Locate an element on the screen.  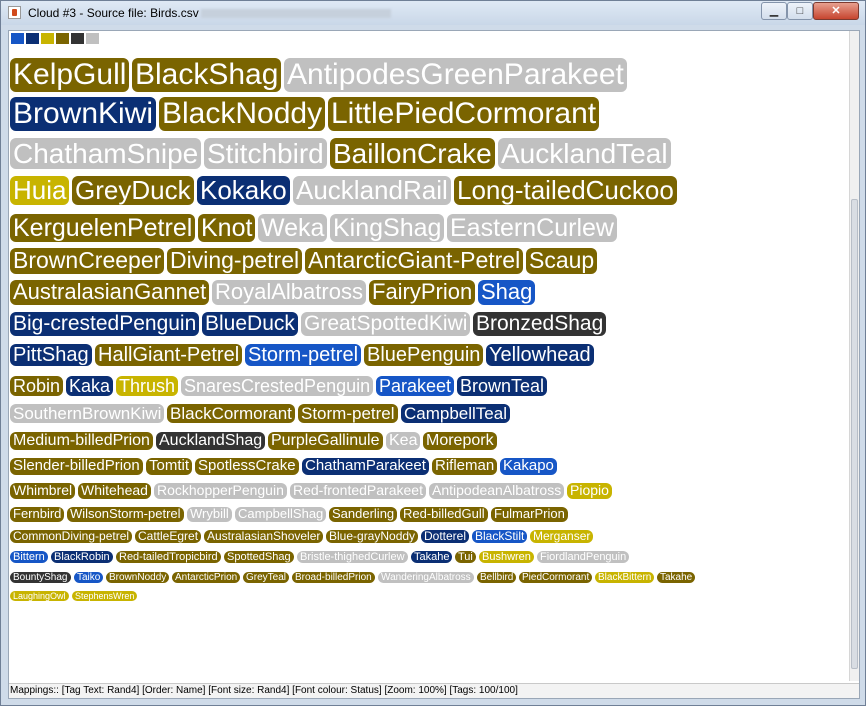
cloud-tag: Thrush is located at coordinates (147, 386).